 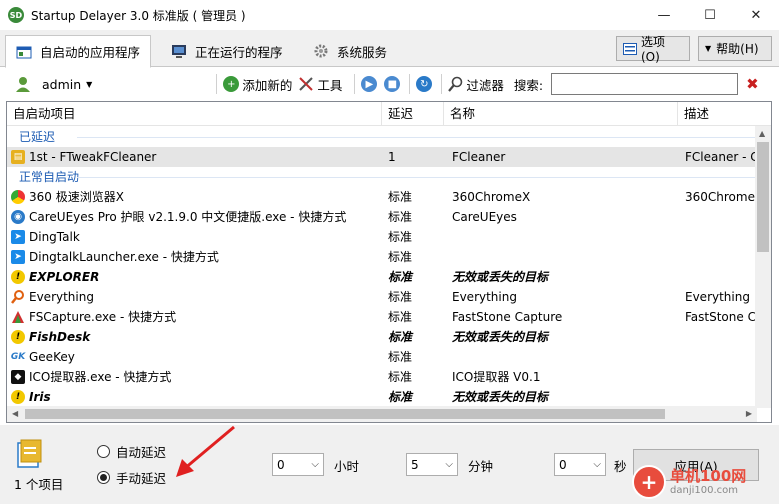 What do you see at coordinates (18, 357) in the screenshot?
I see `geekey-icon: GK` at bounding box center [18, 357].